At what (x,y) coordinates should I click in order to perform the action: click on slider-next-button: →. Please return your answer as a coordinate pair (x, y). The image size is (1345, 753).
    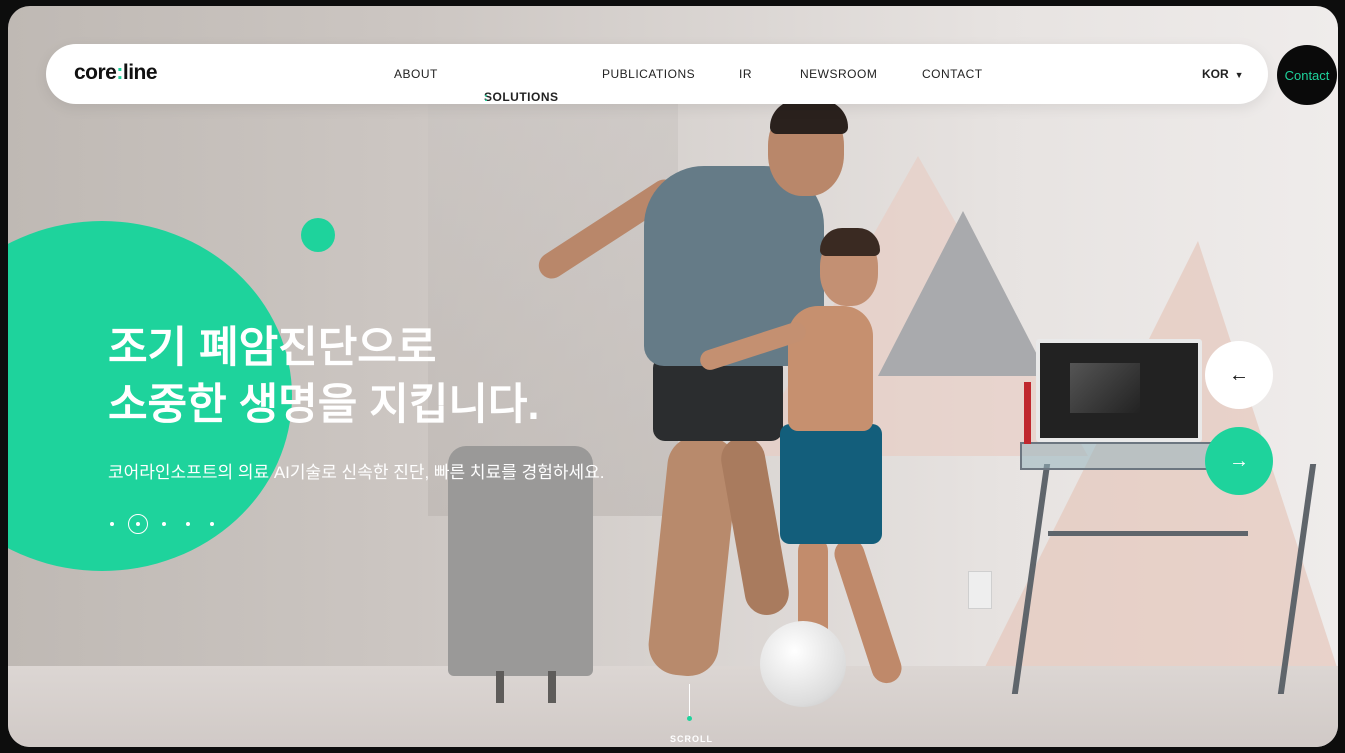
    Looking at the image, I should click on (1239, 461).